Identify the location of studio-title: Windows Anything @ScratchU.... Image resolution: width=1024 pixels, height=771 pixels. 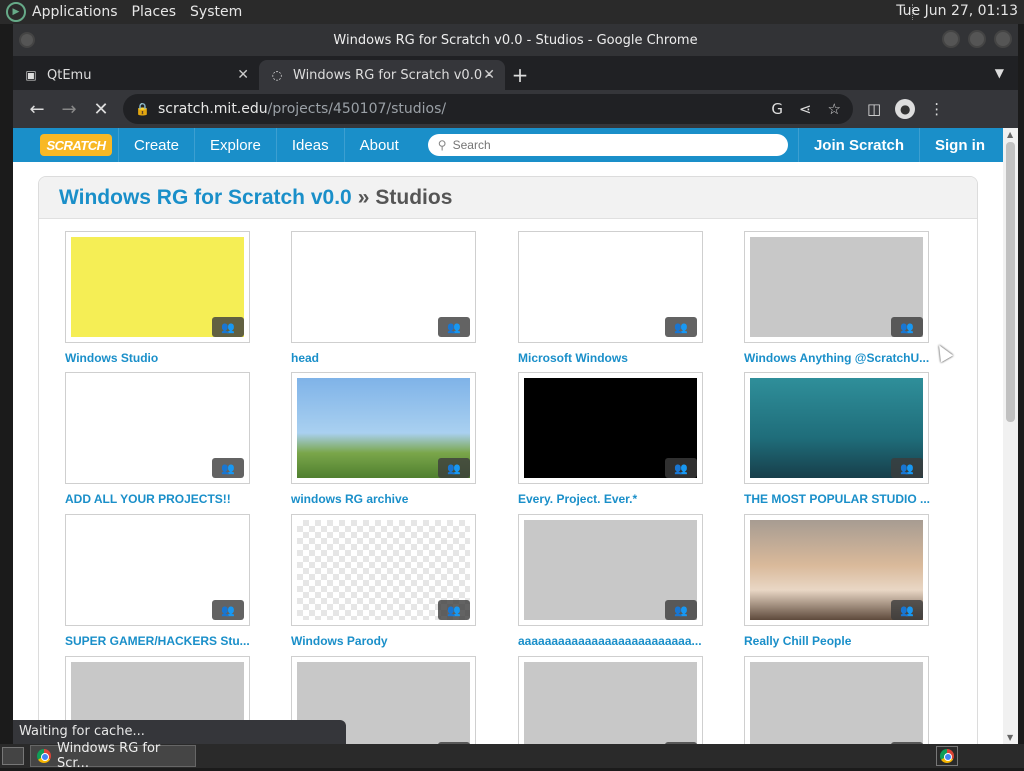
(839, 358).